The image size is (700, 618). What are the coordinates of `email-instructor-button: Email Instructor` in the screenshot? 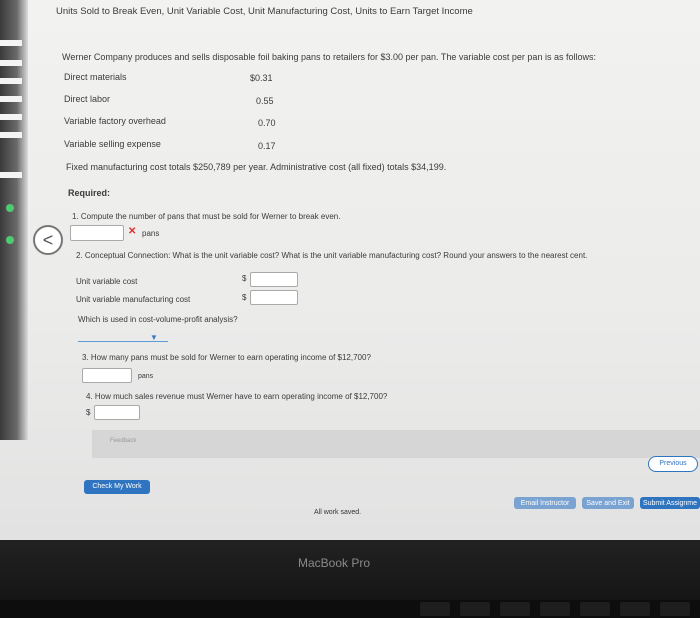 It's located at (545, 503).